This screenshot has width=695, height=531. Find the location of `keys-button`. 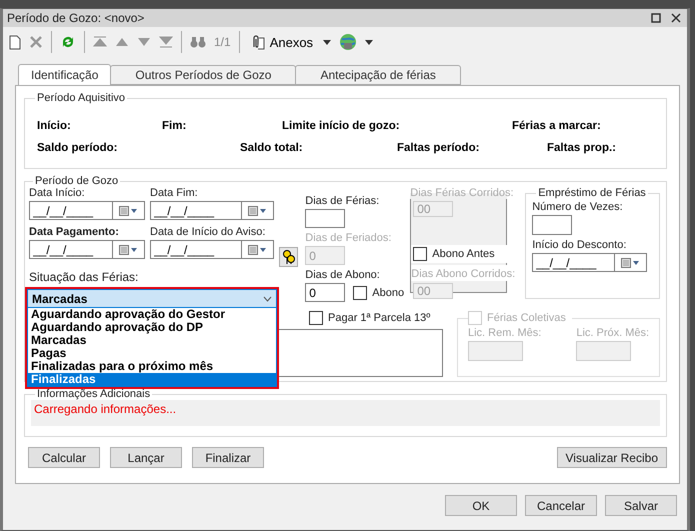

keys-button is located at coordinates (288, 257).